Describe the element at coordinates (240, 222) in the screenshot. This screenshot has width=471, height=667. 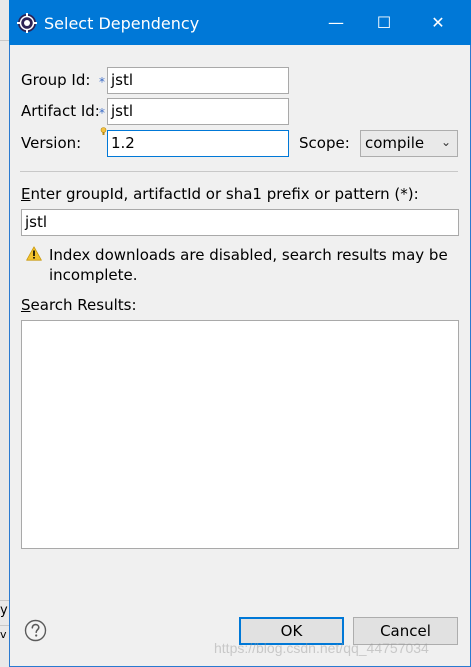
I see `search-input: jstl` at that location.